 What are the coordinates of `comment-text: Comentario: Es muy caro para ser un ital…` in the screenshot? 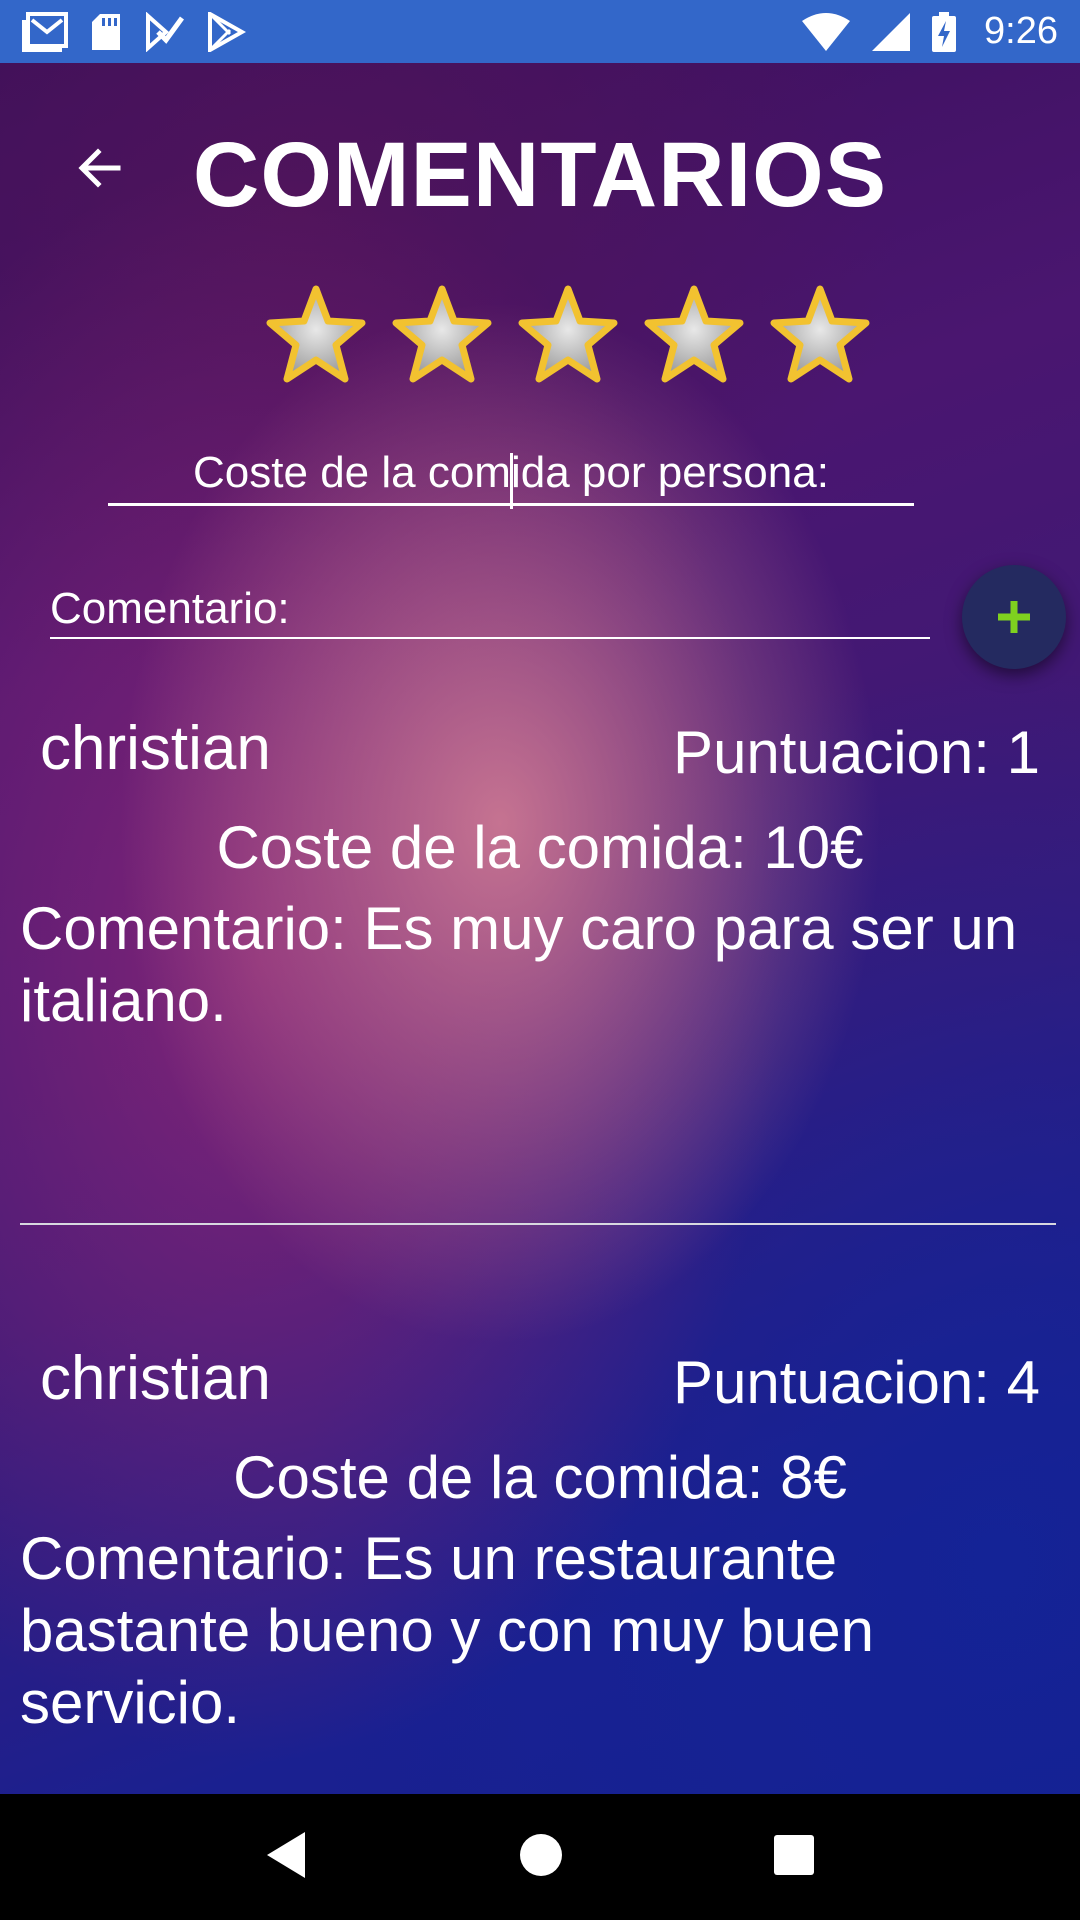 It's located at (519, 964).